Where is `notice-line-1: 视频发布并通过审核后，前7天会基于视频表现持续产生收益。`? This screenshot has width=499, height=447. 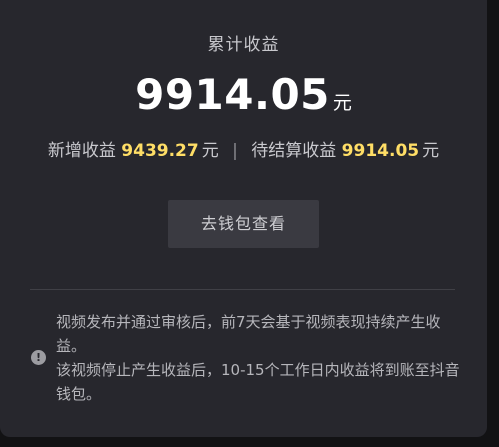 notice-line-1: 视频发布并通过审核后，前7天会基于视频表现持续产生收益。 is located at coordinates (248, 334).